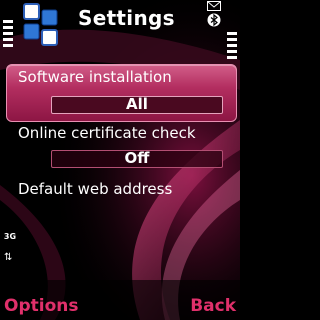 Image resolution: width=320 pixels, height=320 pixels. What do you see at coordinates (95, 77) in the screenshot?
I see `setting-label: Software installation` at bounding box center [95, 77].